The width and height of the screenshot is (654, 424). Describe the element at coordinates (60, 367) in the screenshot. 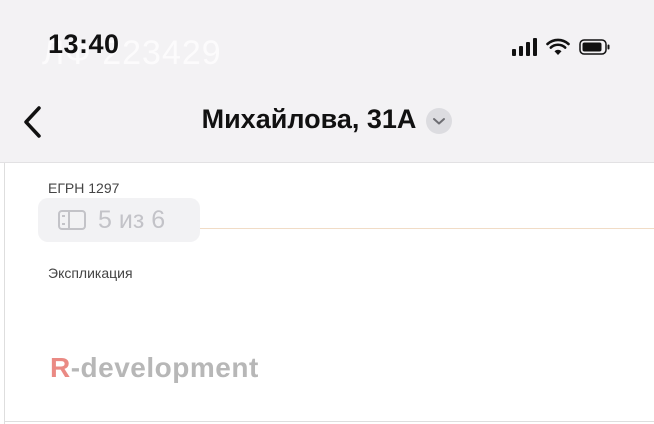

I see `brand-logo-r: R` at that location.